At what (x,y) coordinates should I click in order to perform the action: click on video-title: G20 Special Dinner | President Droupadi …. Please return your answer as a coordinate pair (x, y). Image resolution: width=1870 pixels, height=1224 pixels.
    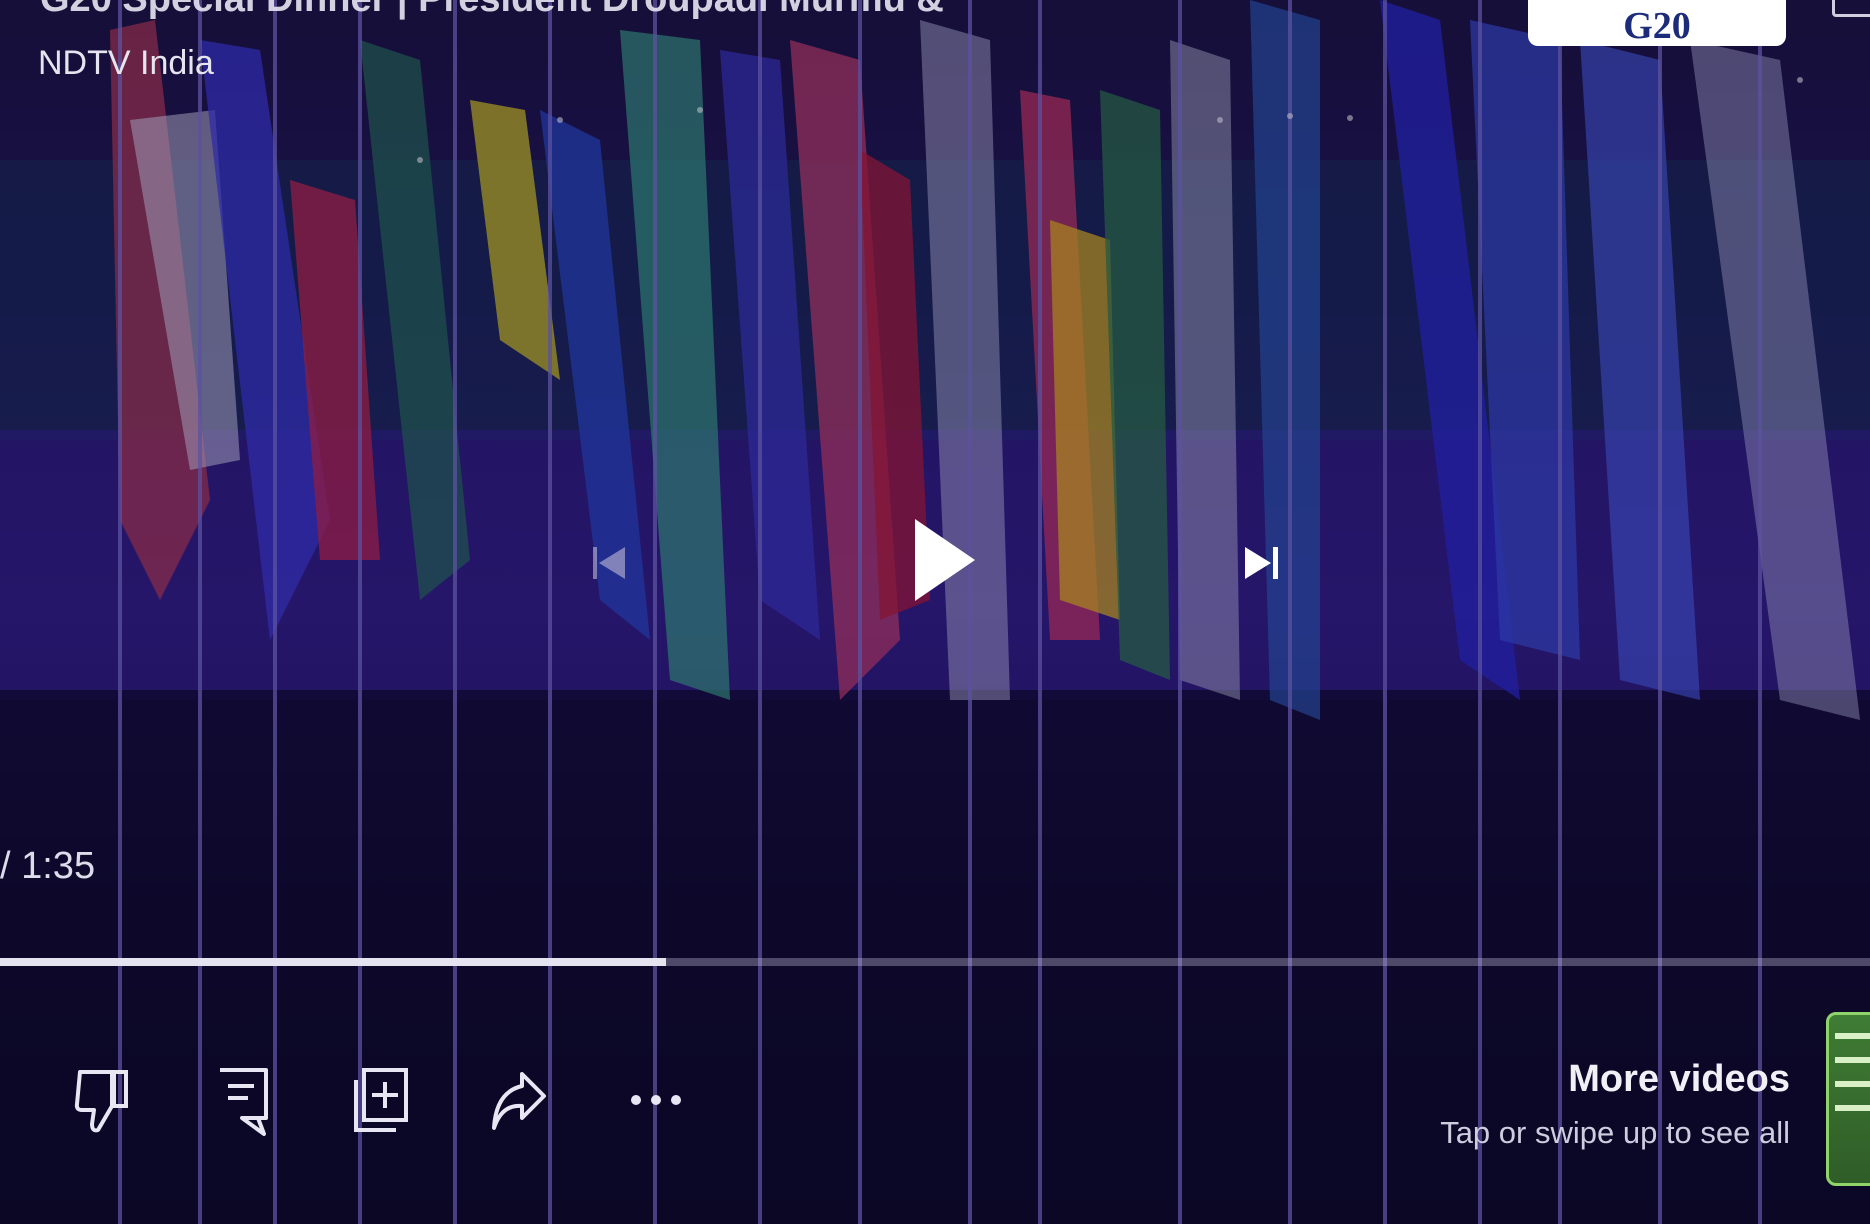
    Looking at the image, I should click on (492, 10).